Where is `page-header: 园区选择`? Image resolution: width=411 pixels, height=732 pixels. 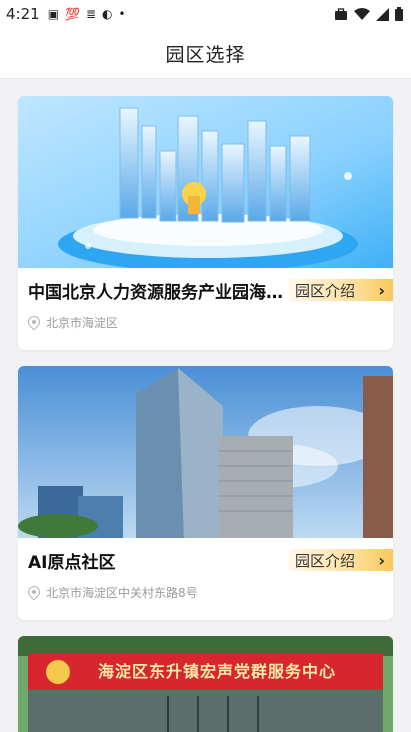
page-header: 园区选择 is located at coordinates (205, 53).